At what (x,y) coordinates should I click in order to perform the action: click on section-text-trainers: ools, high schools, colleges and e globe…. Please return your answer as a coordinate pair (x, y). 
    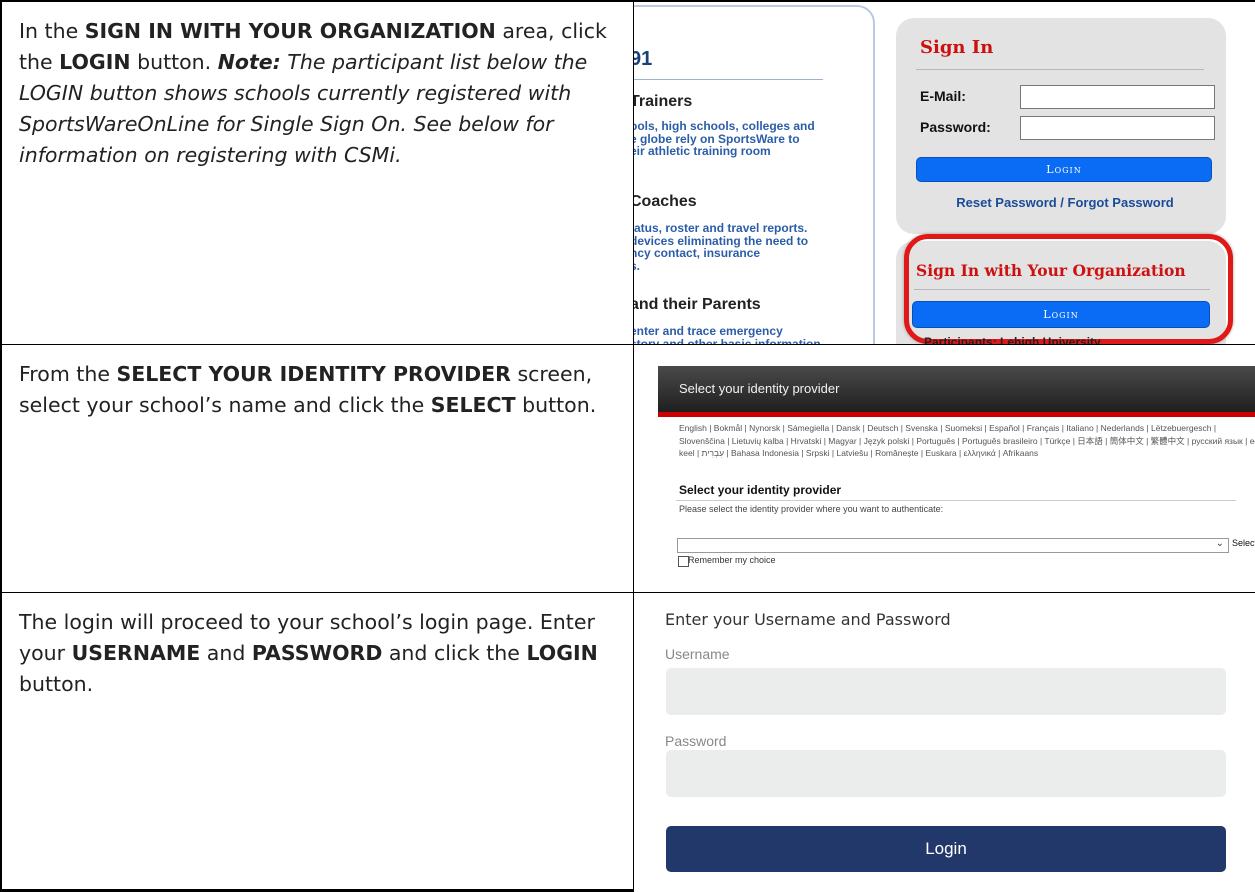
    Looking at the image, I should click on (724, 138).